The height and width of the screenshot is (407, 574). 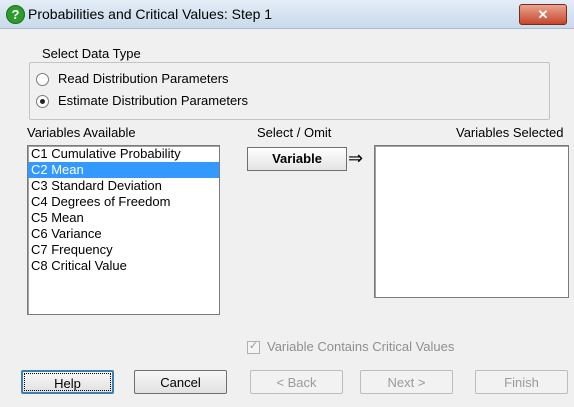 What do you see at coordinates (123, 218) in the screenshot?
I see `list-item: C5 Mean` at bounding box center [123, 218].